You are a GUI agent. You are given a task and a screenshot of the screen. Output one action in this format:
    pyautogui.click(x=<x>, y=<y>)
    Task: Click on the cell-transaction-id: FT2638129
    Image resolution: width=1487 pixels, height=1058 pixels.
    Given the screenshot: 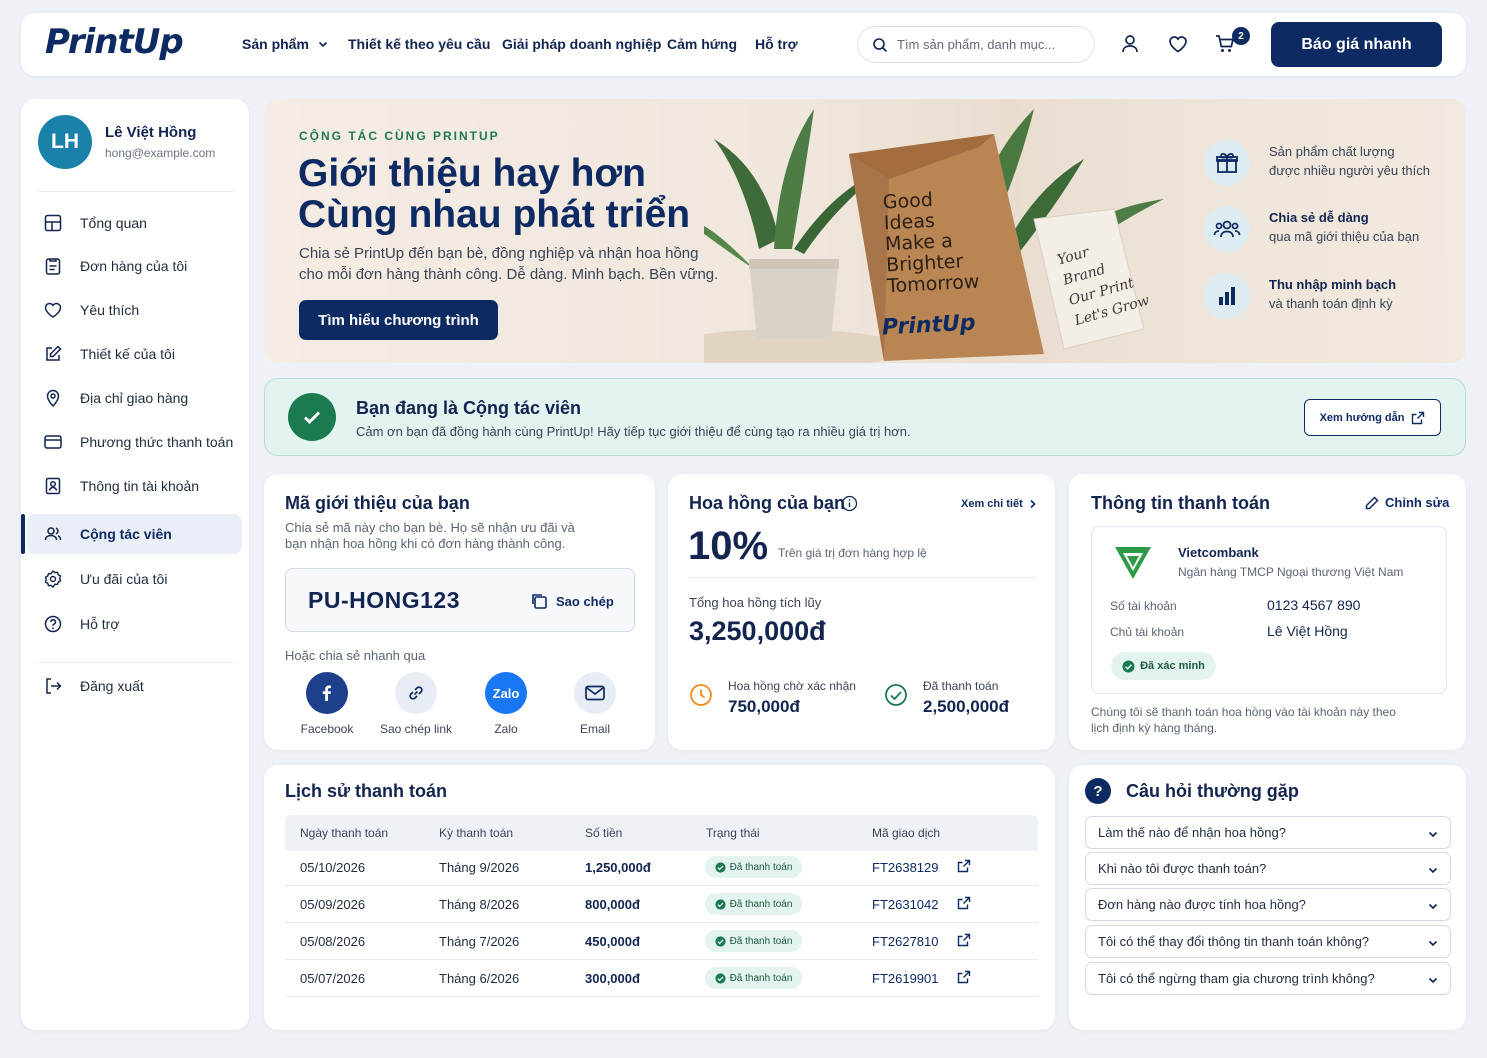 What is the action you would take?
    pyautogui.click(x=905, y=867)
    